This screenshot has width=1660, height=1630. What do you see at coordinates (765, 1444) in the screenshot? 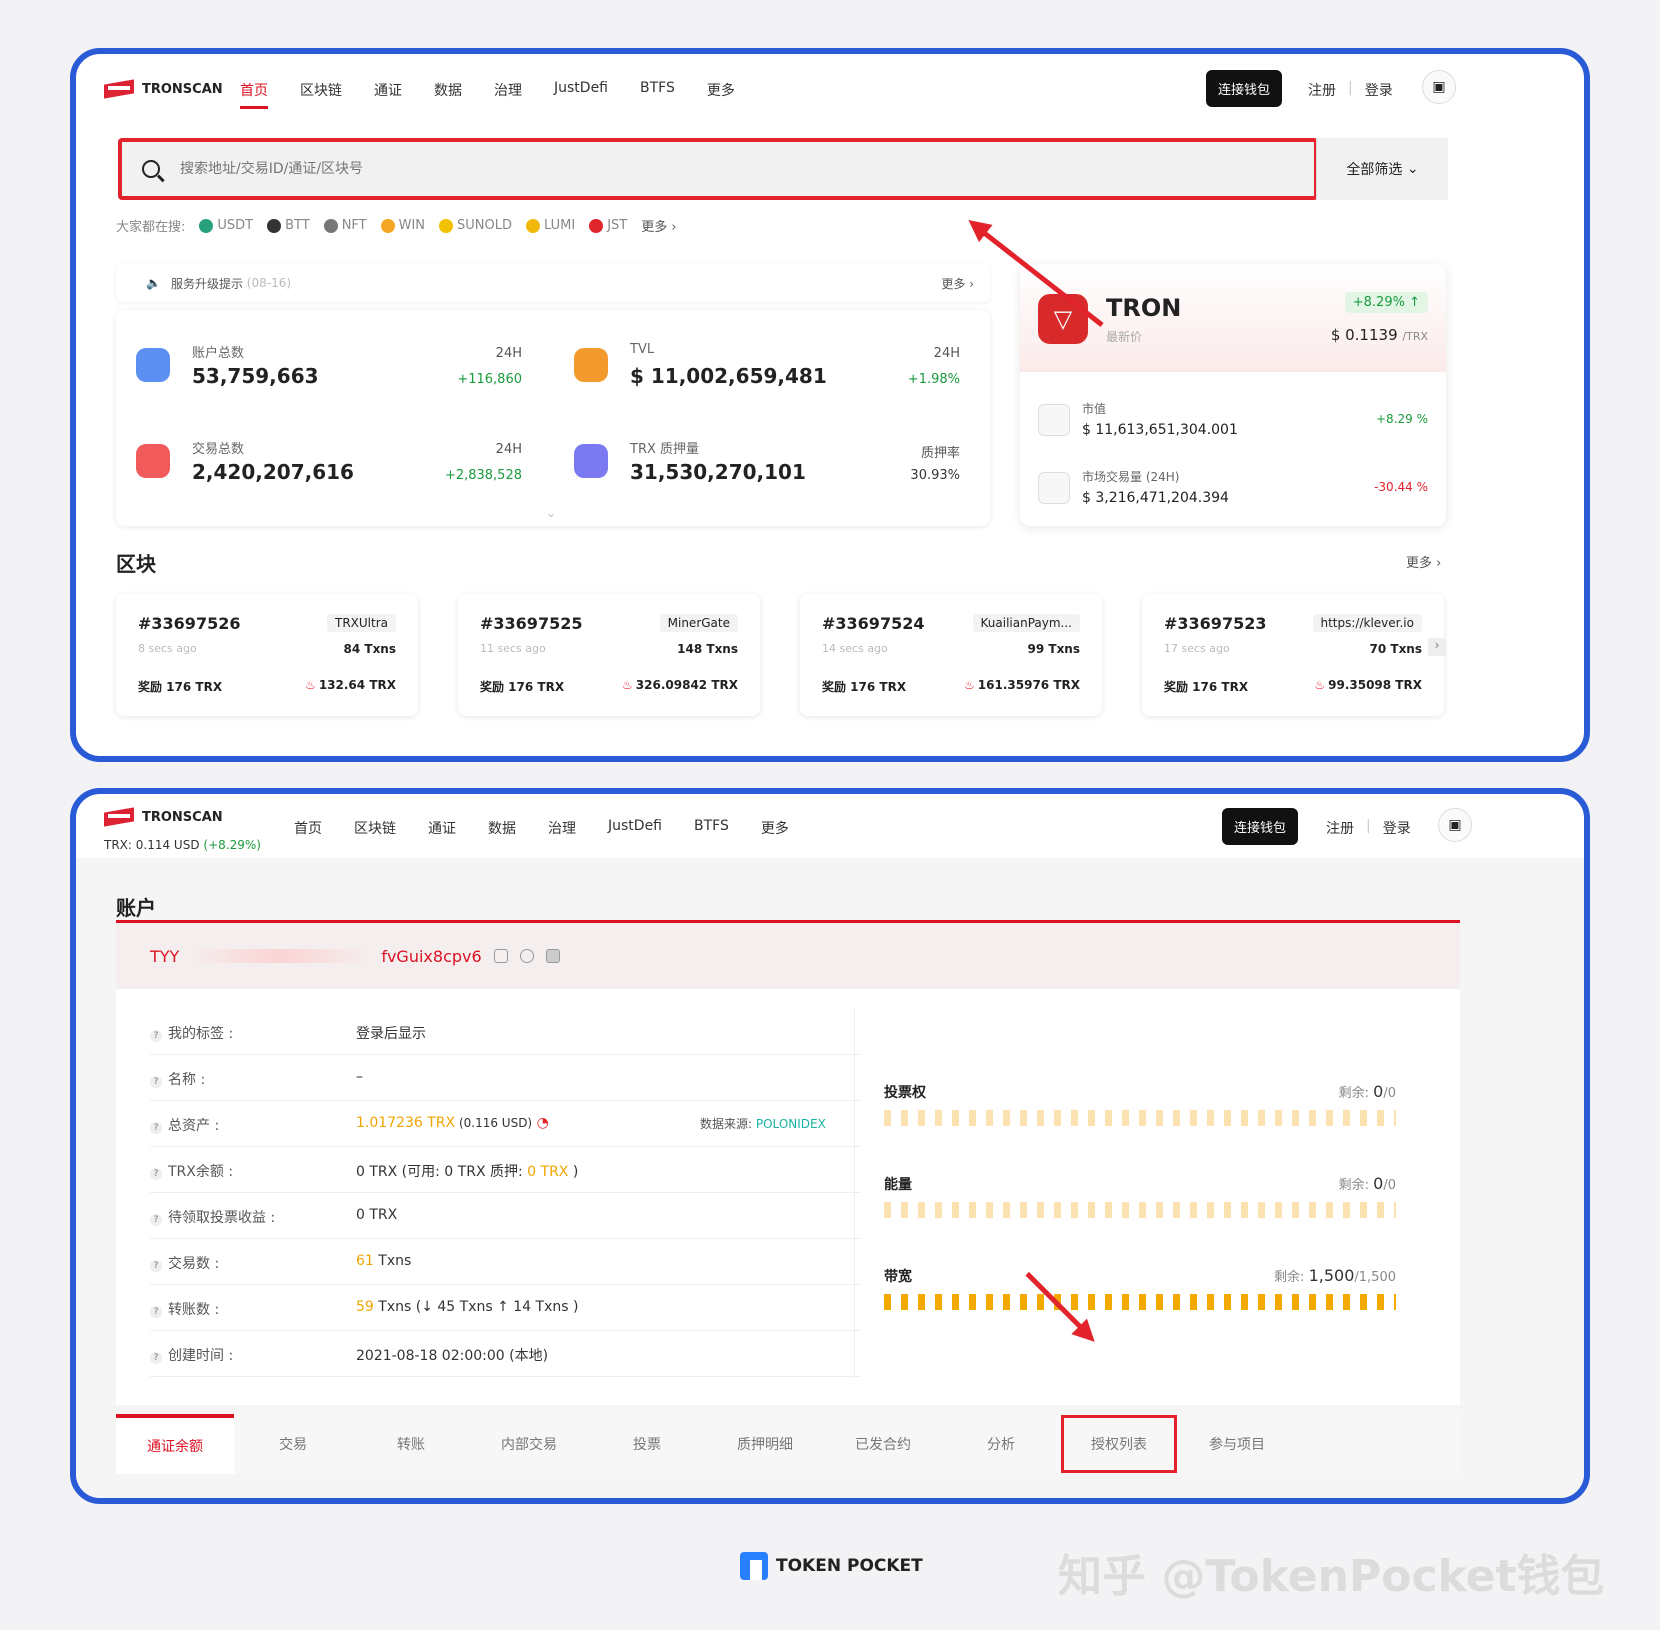
I see `tab-stake-details: 质押明细` at bounding box center [765, 1444].